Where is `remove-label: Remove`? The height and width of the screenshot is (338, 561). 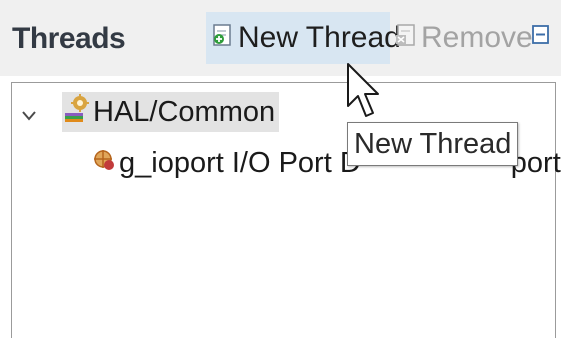
remove-label: Remove is located at coordinates (477, 37).